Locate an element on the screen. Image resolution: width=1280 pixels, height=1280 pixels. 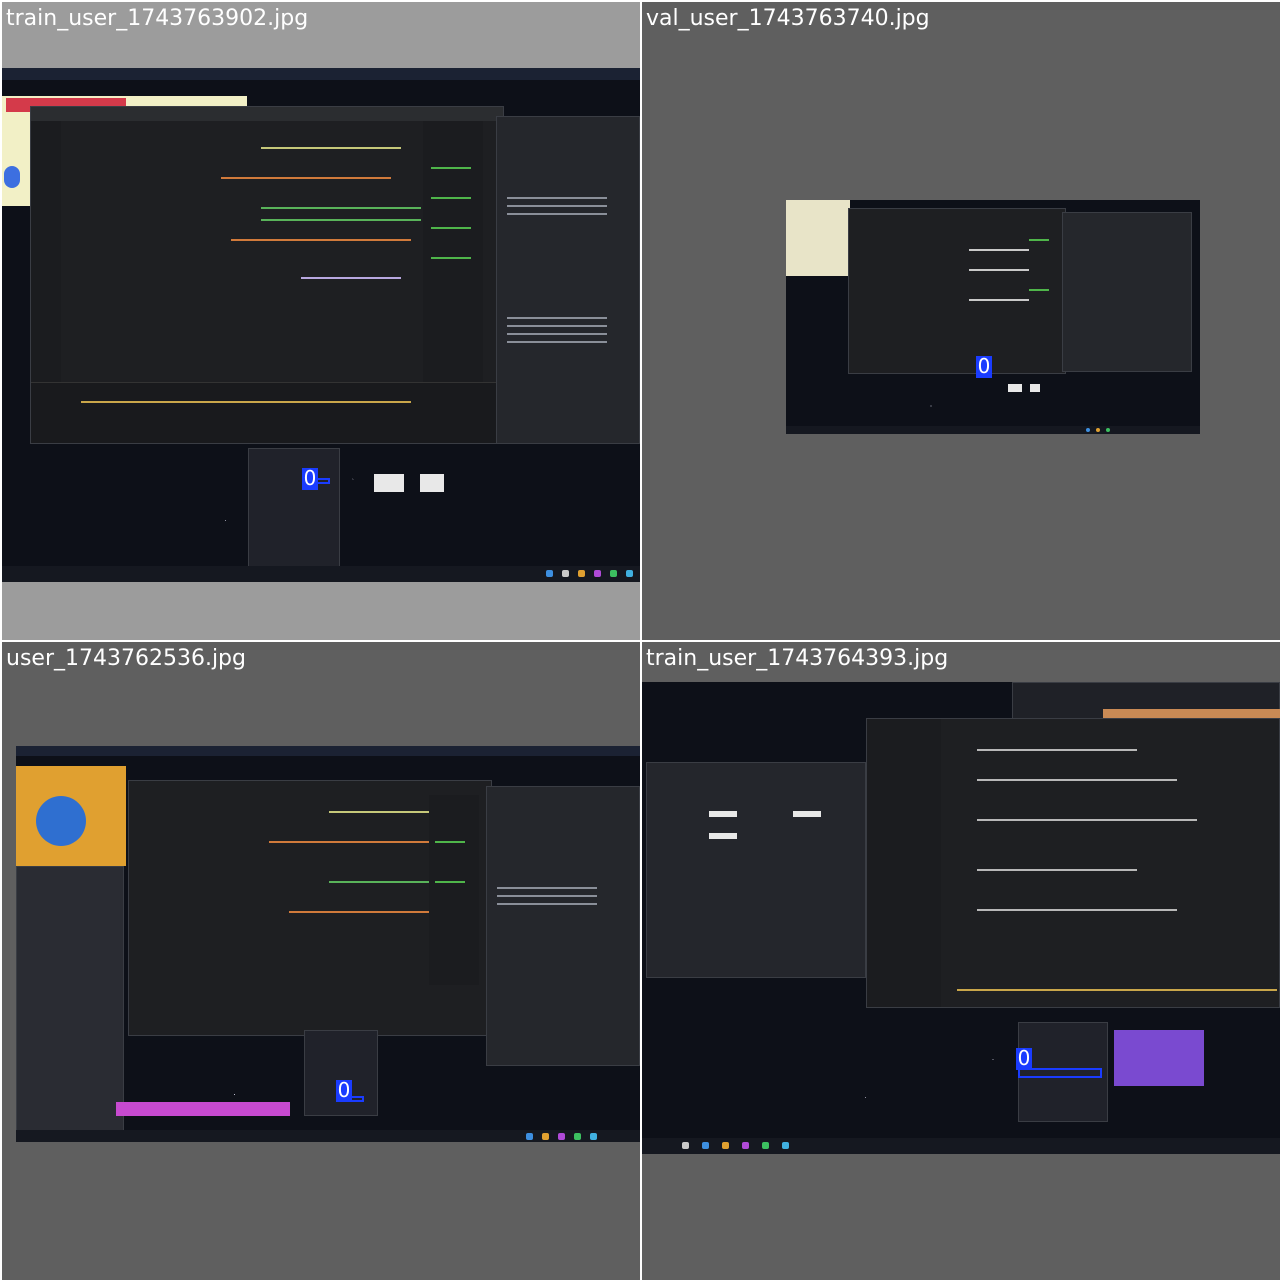
screenshot-image: 0 is located at coordinates (993, 317).